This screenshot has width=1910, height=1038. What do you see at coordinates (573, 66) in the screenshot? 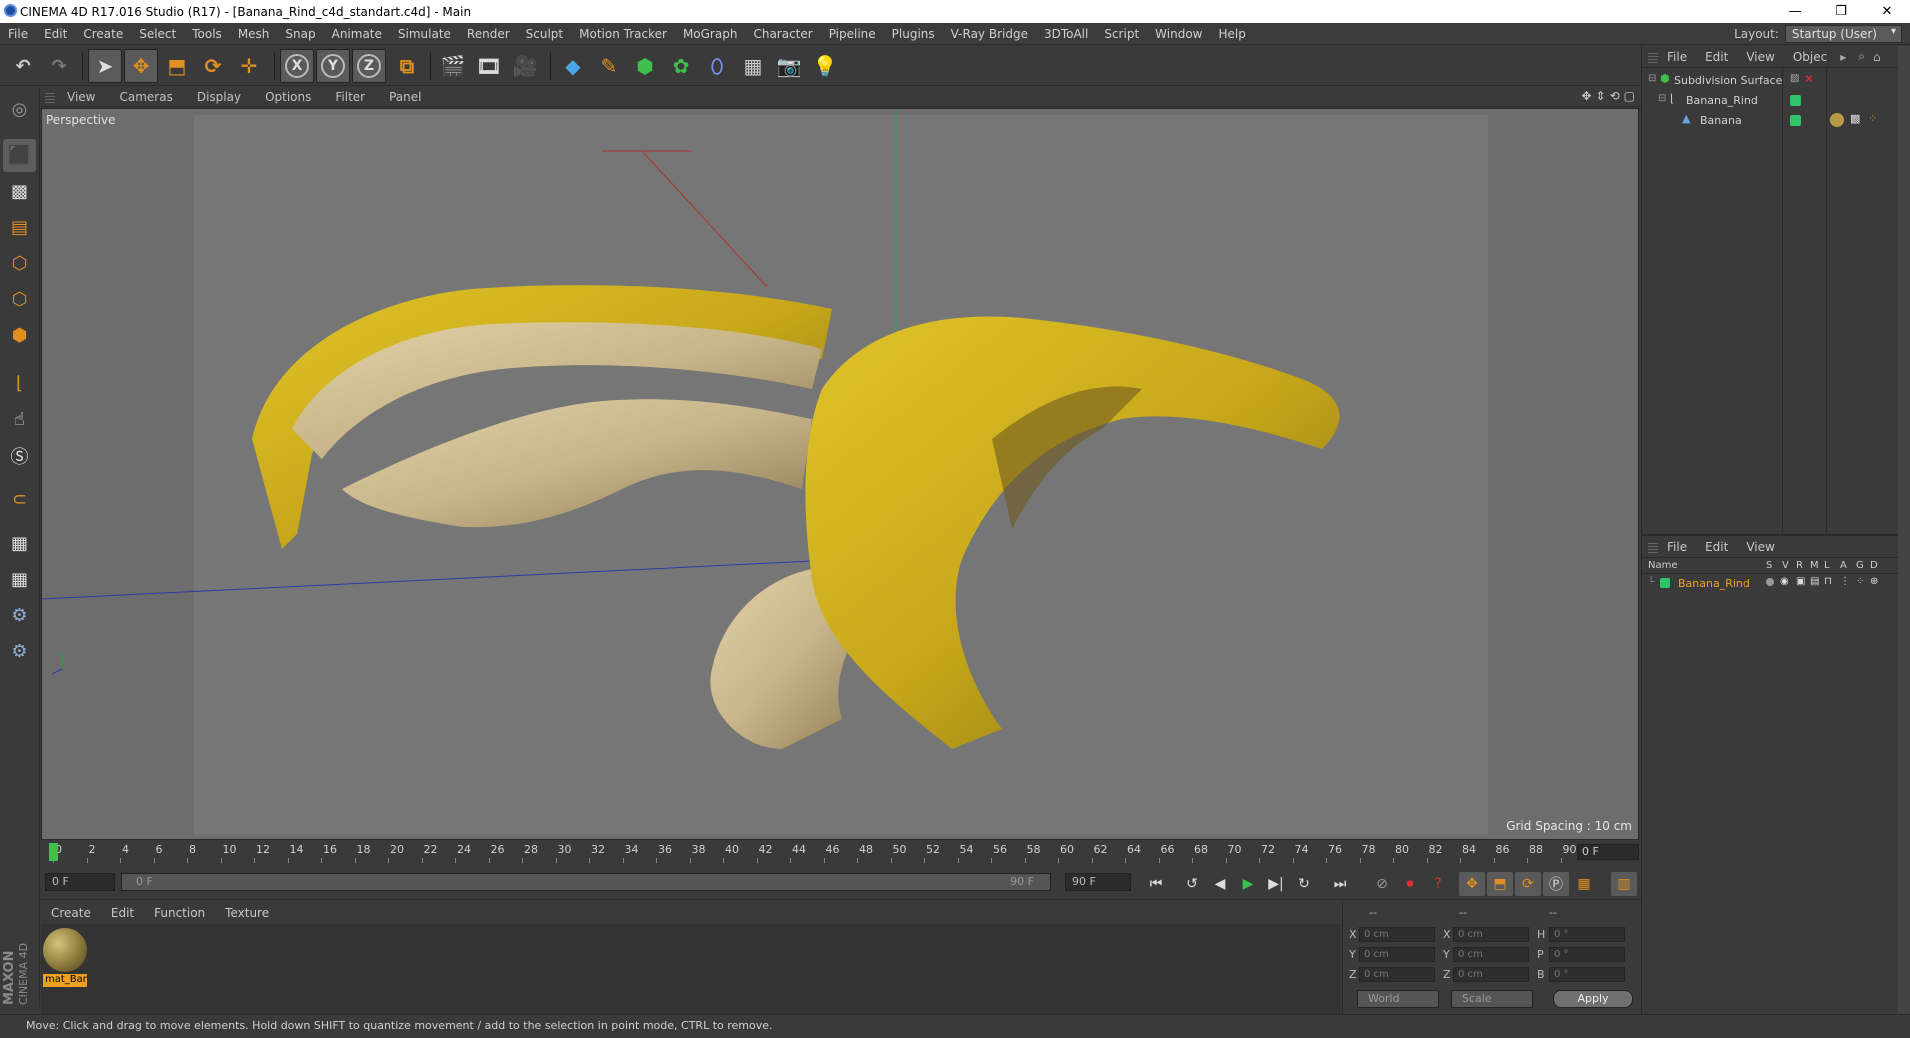
I see `cube-object-icon: ◆` at bounding box center [573, 66].